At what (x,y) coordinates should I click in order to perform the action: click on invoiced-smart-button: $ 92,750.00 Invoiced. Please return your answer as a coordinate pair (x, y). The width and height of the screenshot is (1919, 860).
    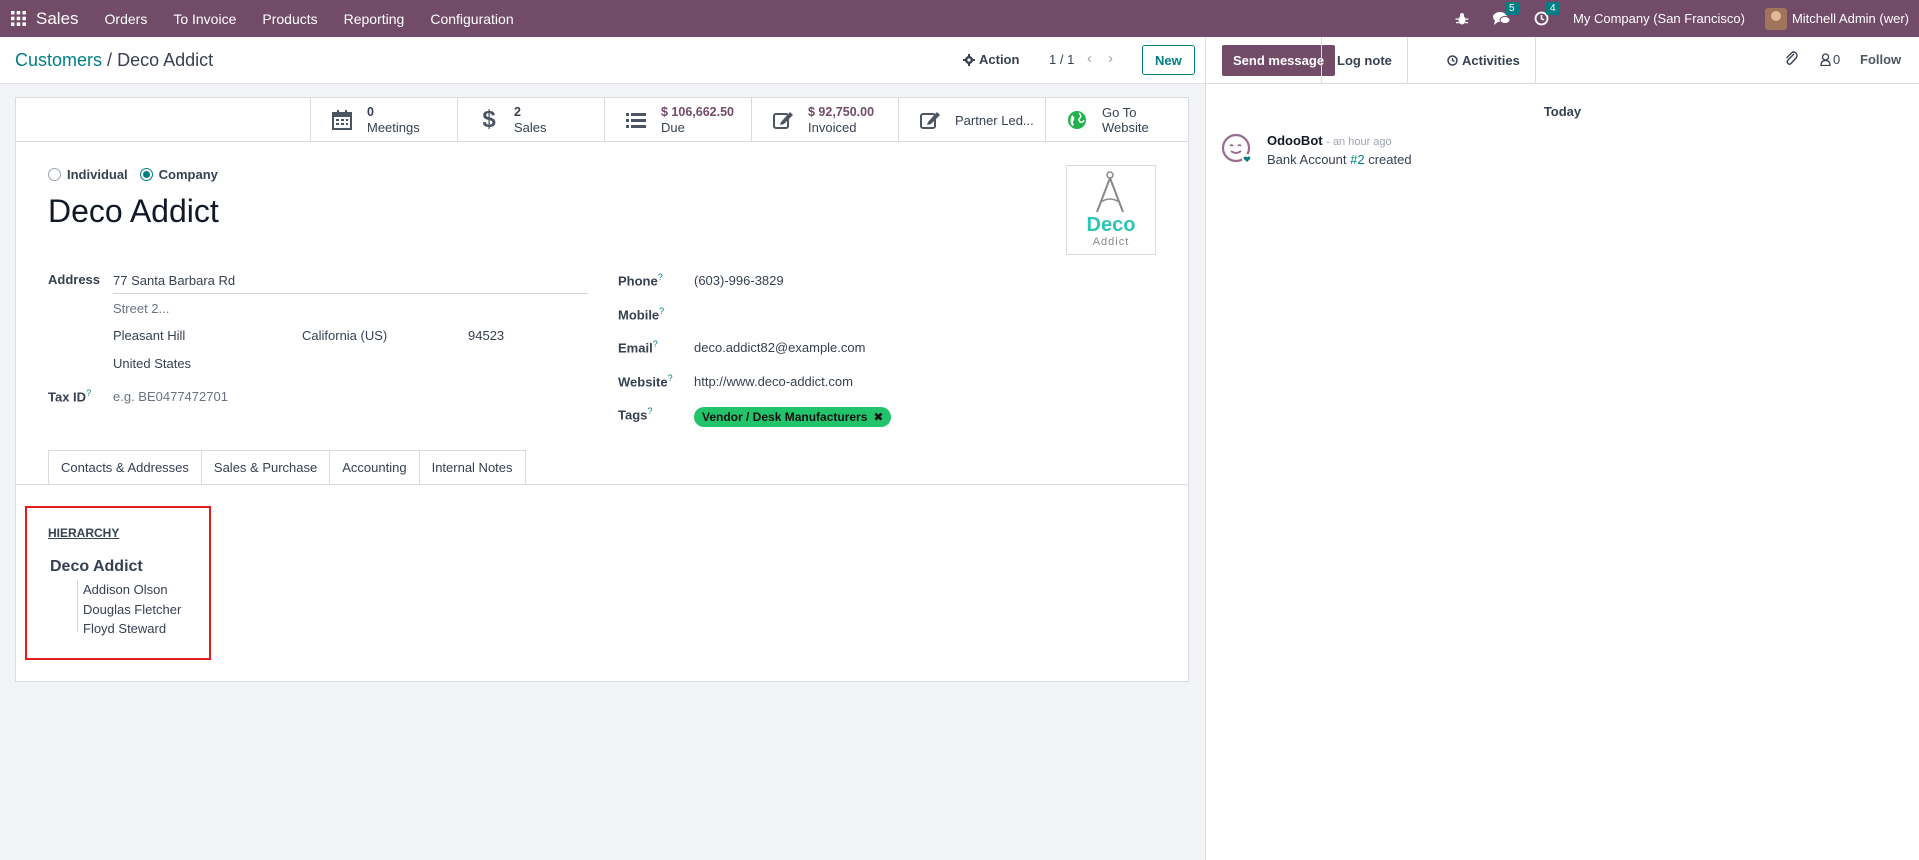
    Looking at the image, I should click on (824, 120).